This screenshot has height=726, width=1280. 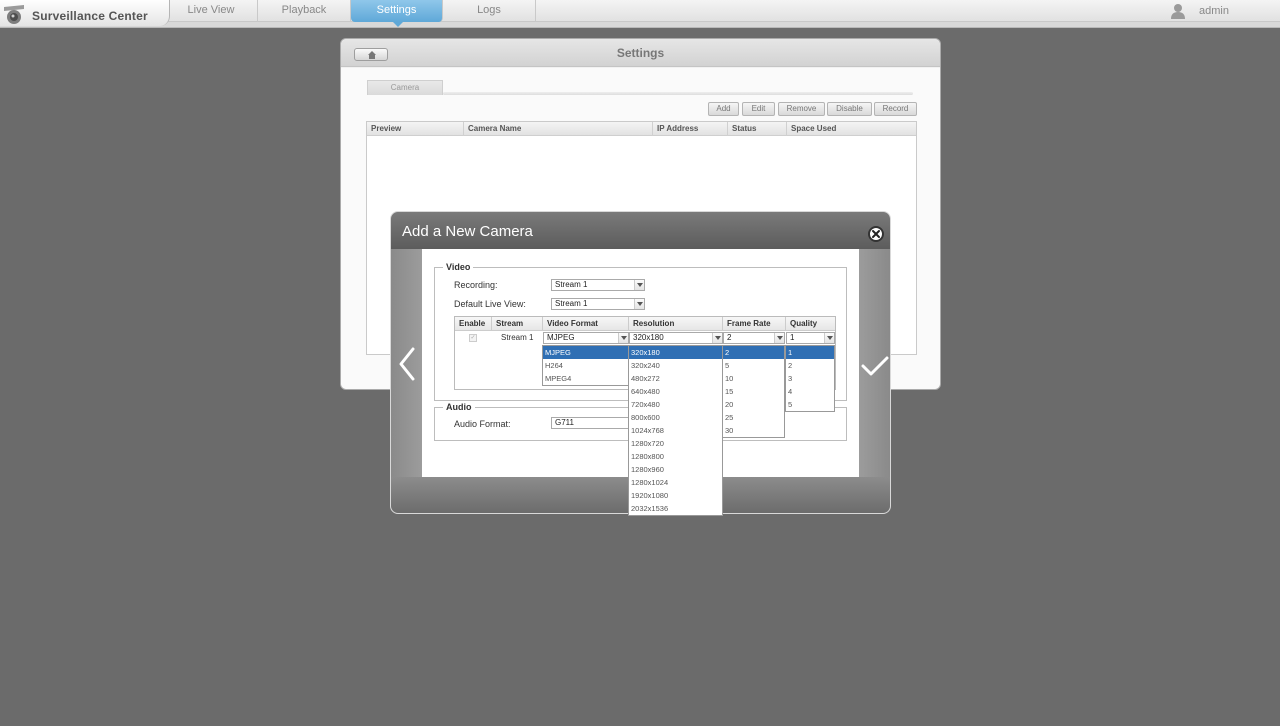 I want to click on close-button, so click(x=876, y=234).